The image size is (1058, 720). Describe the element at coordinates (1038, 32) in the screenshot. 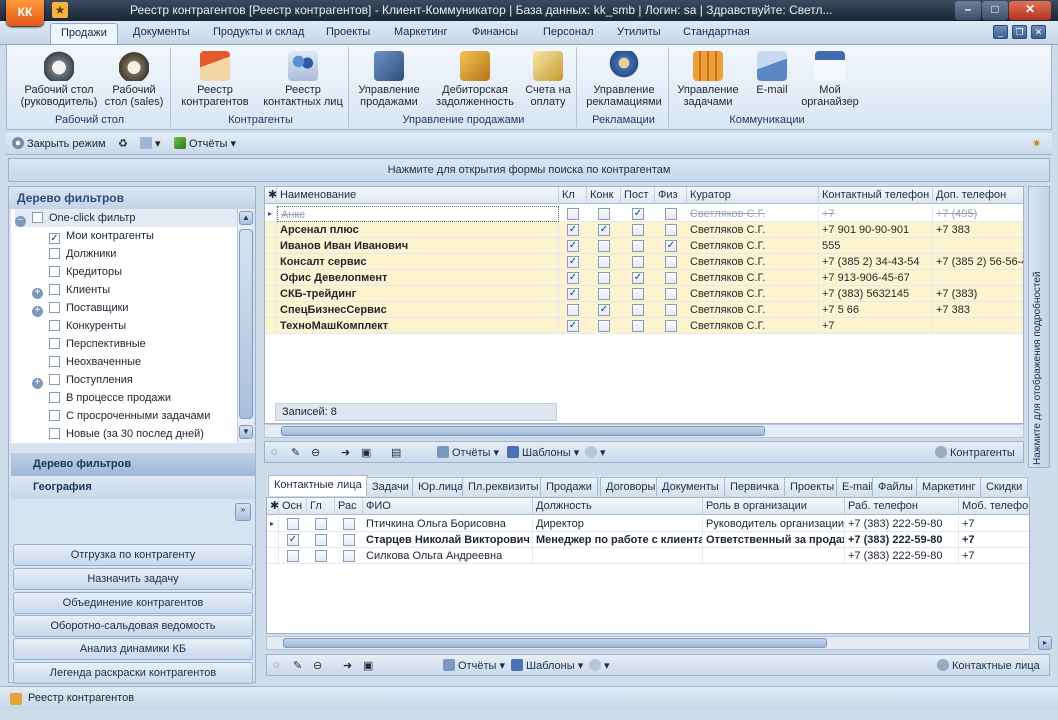

I see `mdi-close-button: ✕` at that location.